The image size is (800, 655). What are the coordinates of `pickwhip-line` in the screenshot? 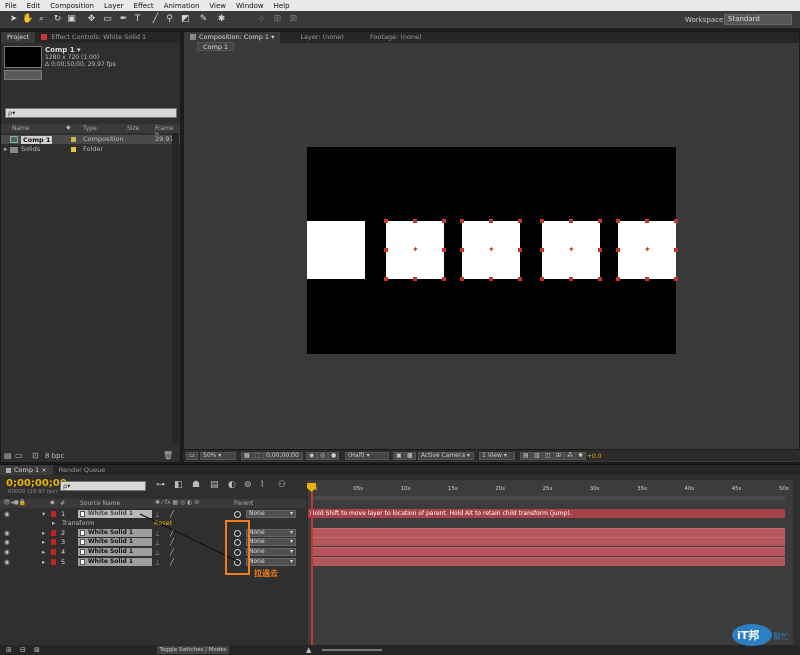 It's located at (188, 537).